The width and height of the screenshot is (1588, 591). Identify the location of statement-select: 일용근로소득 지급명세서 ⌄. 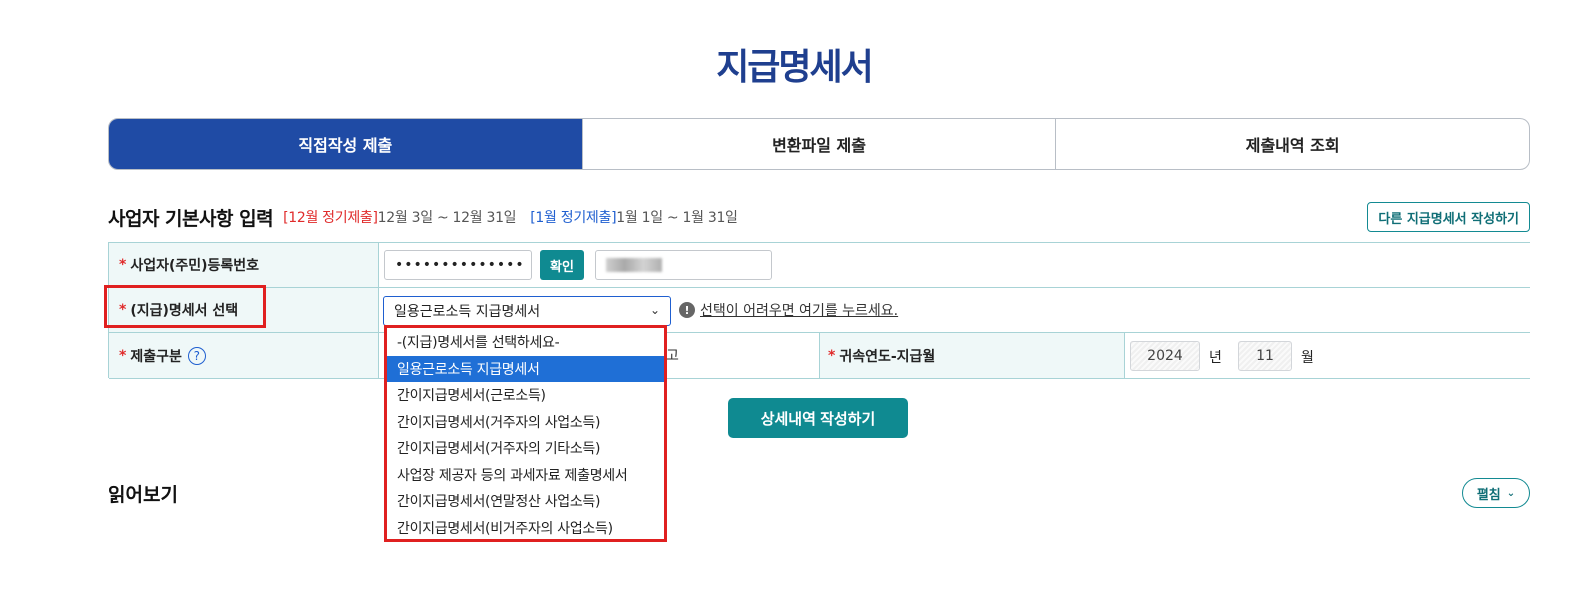
(527, 311).